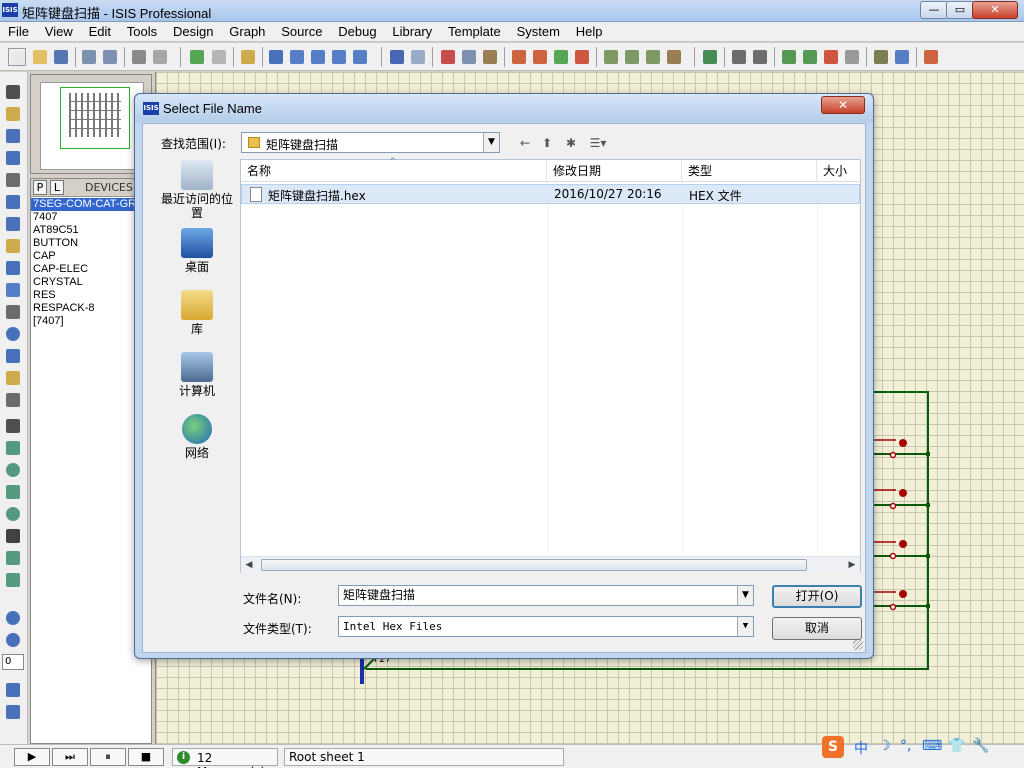  I want to click on zoom-all-icon, so click(339, 57).